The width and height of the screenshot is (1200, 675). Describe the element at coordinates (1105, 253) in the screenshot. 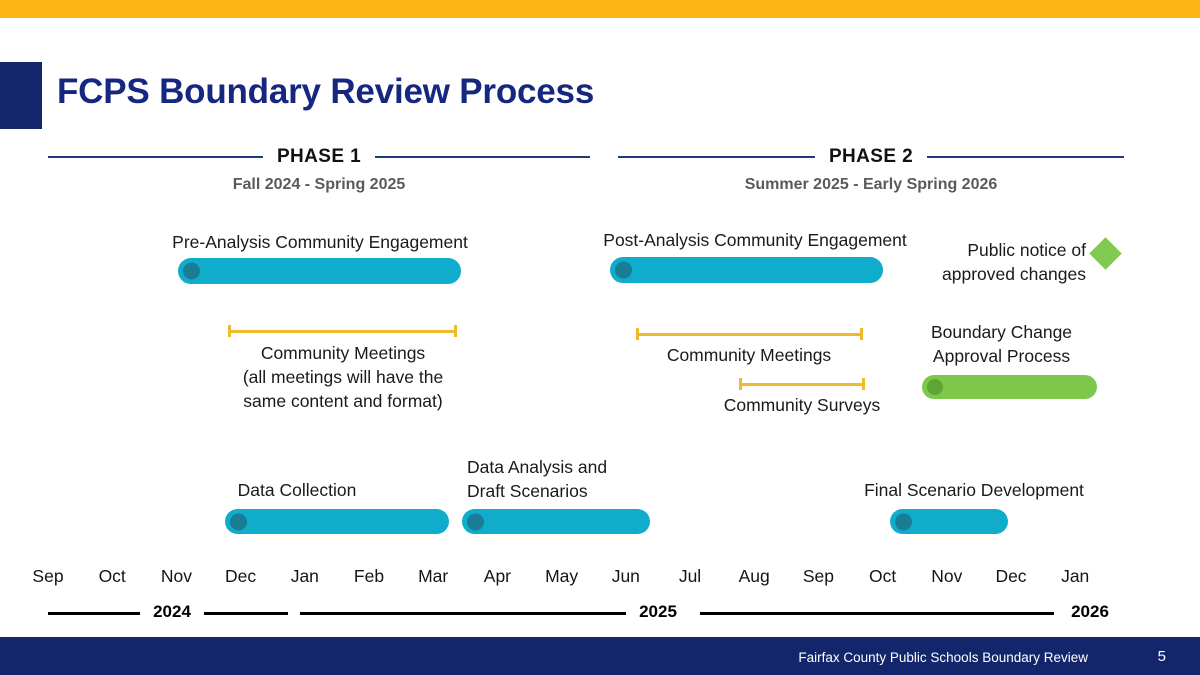

I see `diamond-marker-icon` at that location.